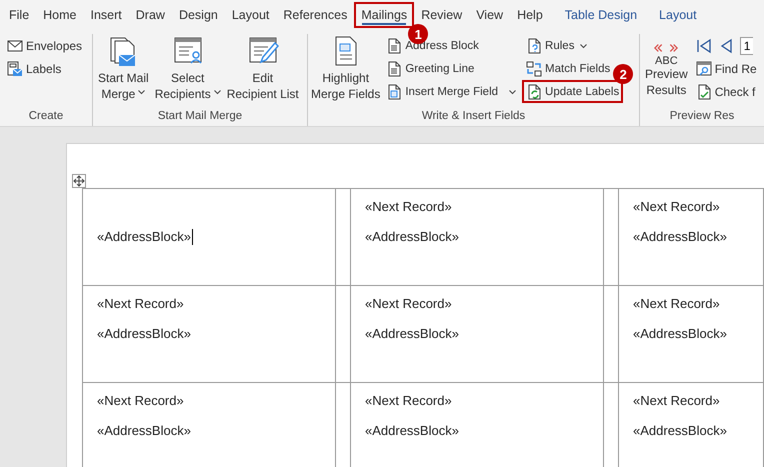 This screenshot has height=467, width=764. I want to click on ribbon-tab: Mailings, so click(384, 15).